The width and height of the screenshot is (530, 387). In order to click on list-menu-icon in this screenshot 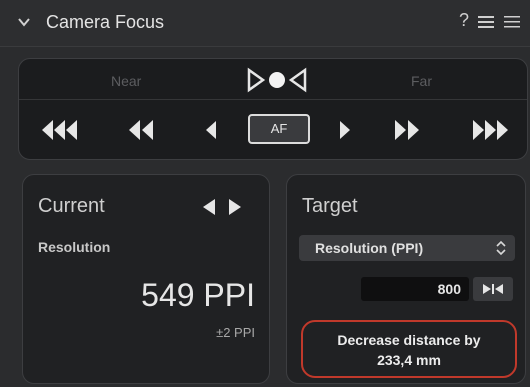, I will do `click(486, 22)`.